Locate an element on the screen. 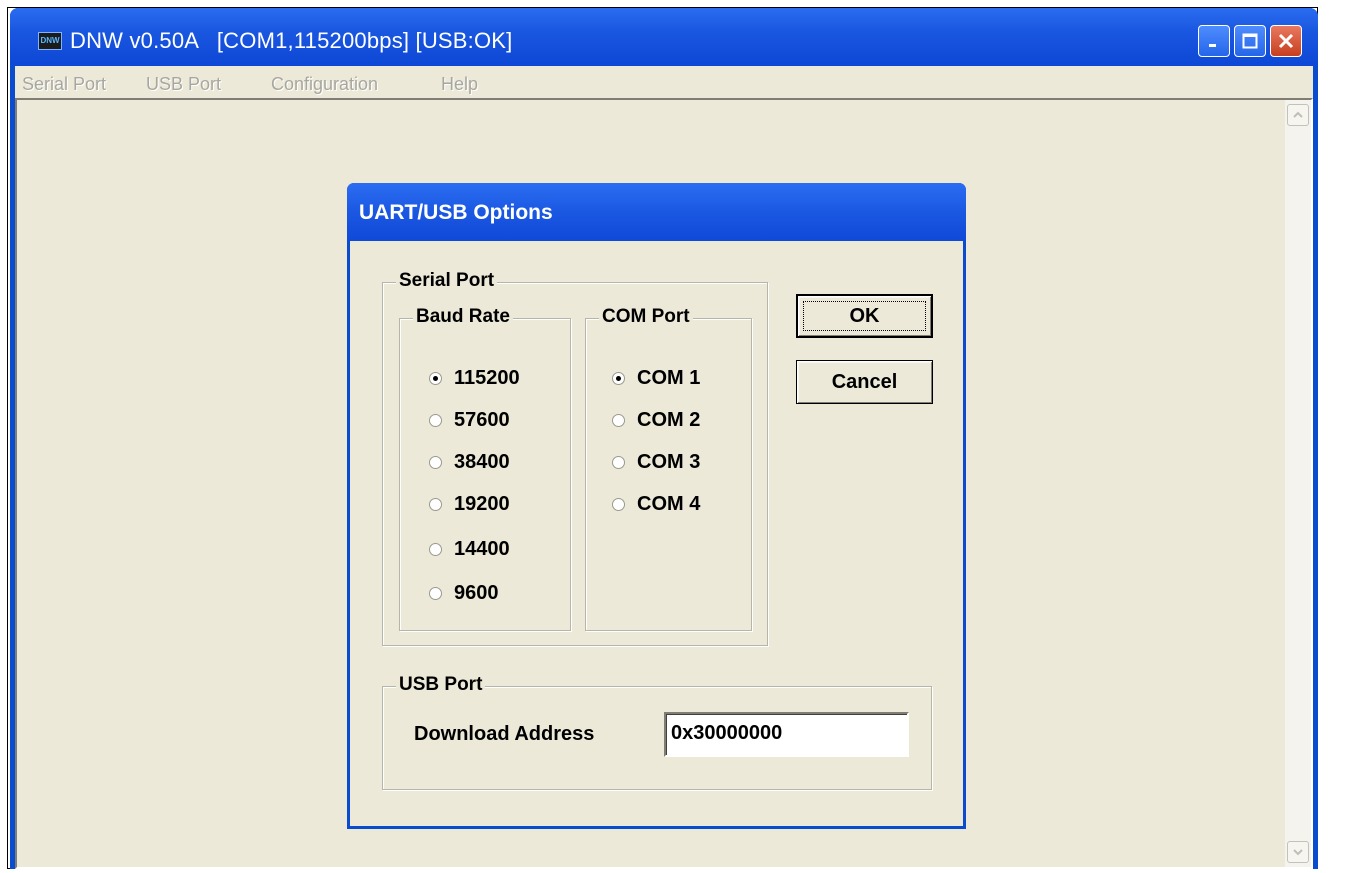 The height and width of the screenshot is (873, 1348). menu-help: Help is located at coordinates (459, 84).